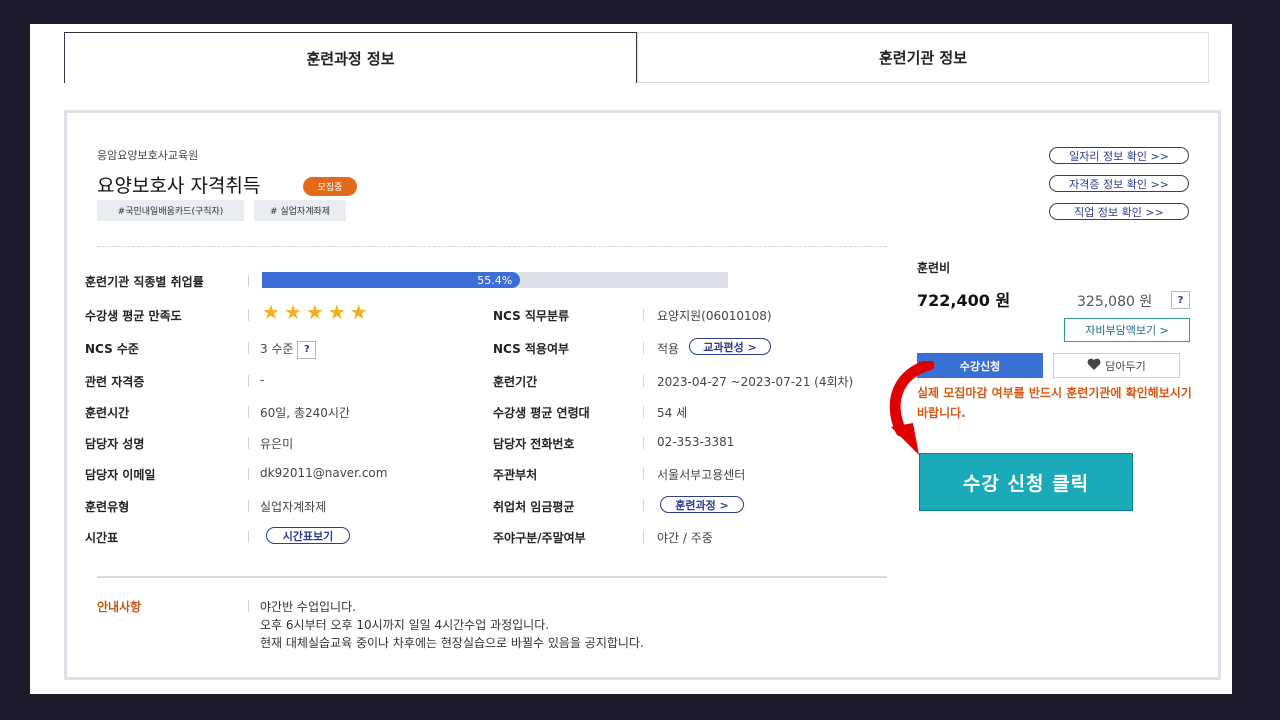 This screenshot has width=1280, height=720. I want to click on certificate-info-link: 자격증 정보 확인 >>, so click(1119, 183).